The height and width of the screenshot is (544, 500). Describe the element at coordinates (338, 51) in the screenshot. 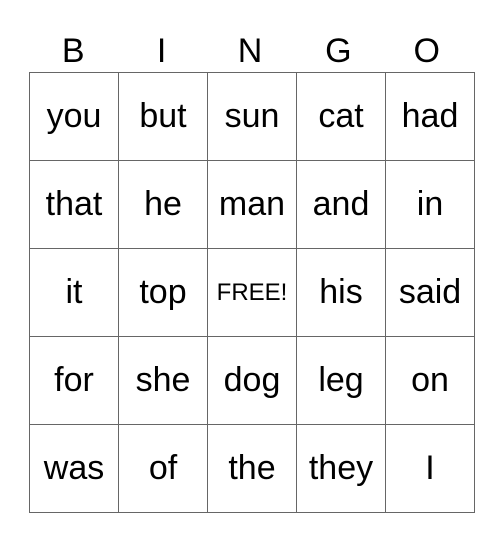

I see `header-letter-g: G` at that location.